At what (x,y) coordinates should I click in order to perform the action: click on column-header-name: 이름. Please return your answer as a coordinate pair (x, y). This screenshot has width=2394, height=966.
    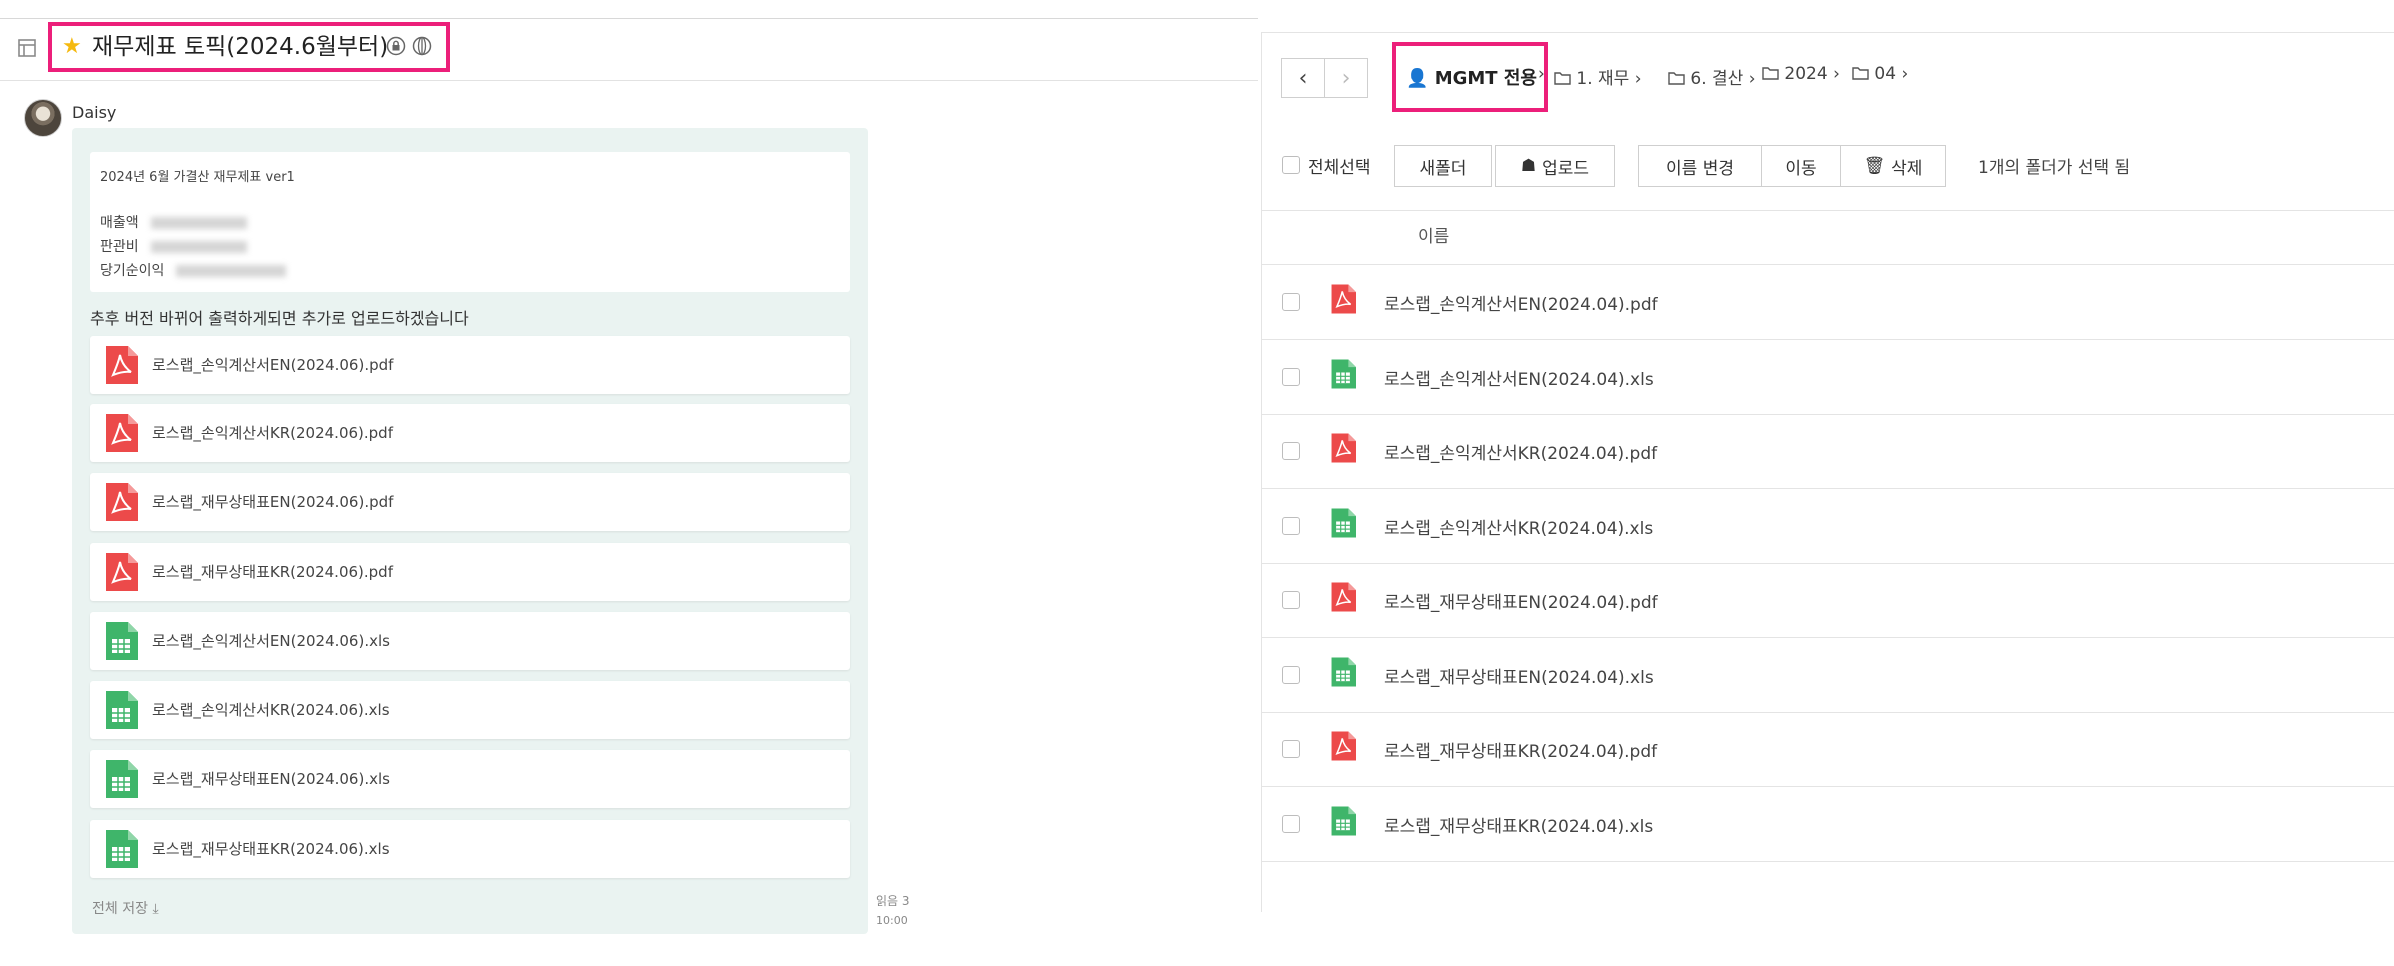
    Looking at the image, I should click on (1433, 234).